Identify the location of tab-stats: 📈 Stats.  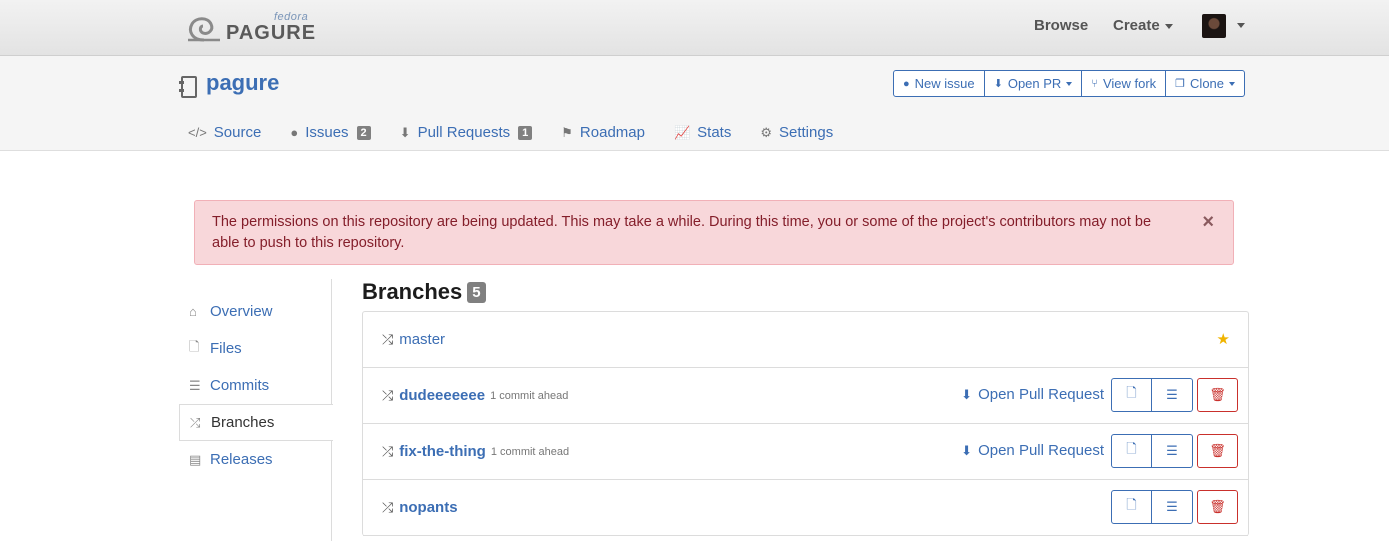
(702, 132).